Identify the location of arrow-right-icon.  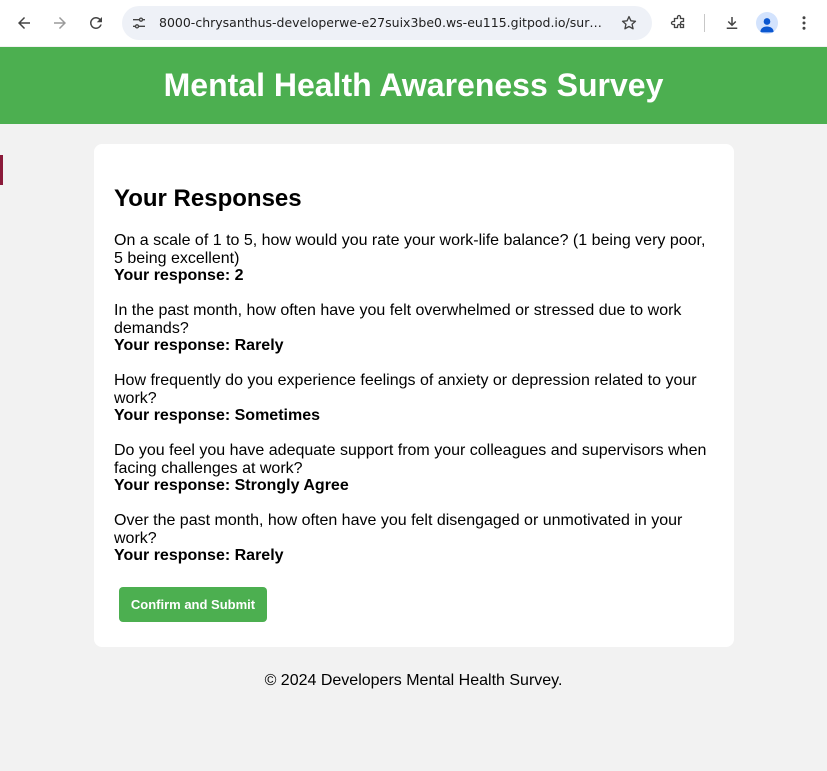
(60, 23).